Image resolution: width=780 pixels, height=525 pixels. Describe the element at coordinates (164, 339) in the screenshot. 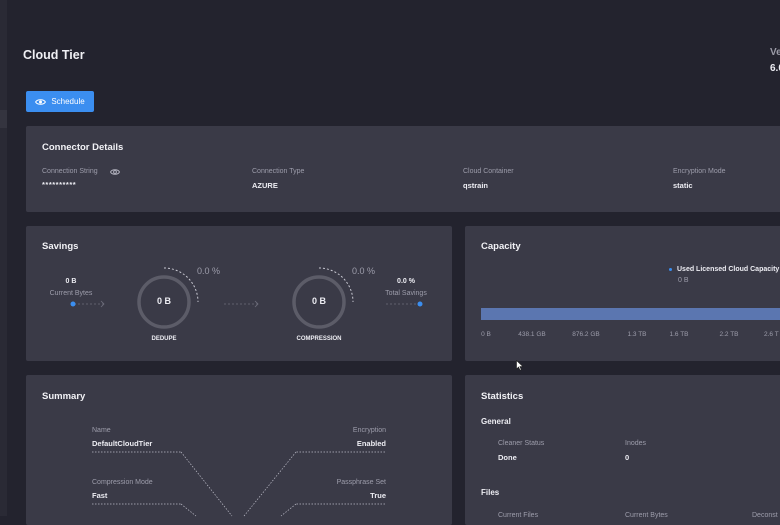

I see `dedupe-label: DEDUPE` at that location.